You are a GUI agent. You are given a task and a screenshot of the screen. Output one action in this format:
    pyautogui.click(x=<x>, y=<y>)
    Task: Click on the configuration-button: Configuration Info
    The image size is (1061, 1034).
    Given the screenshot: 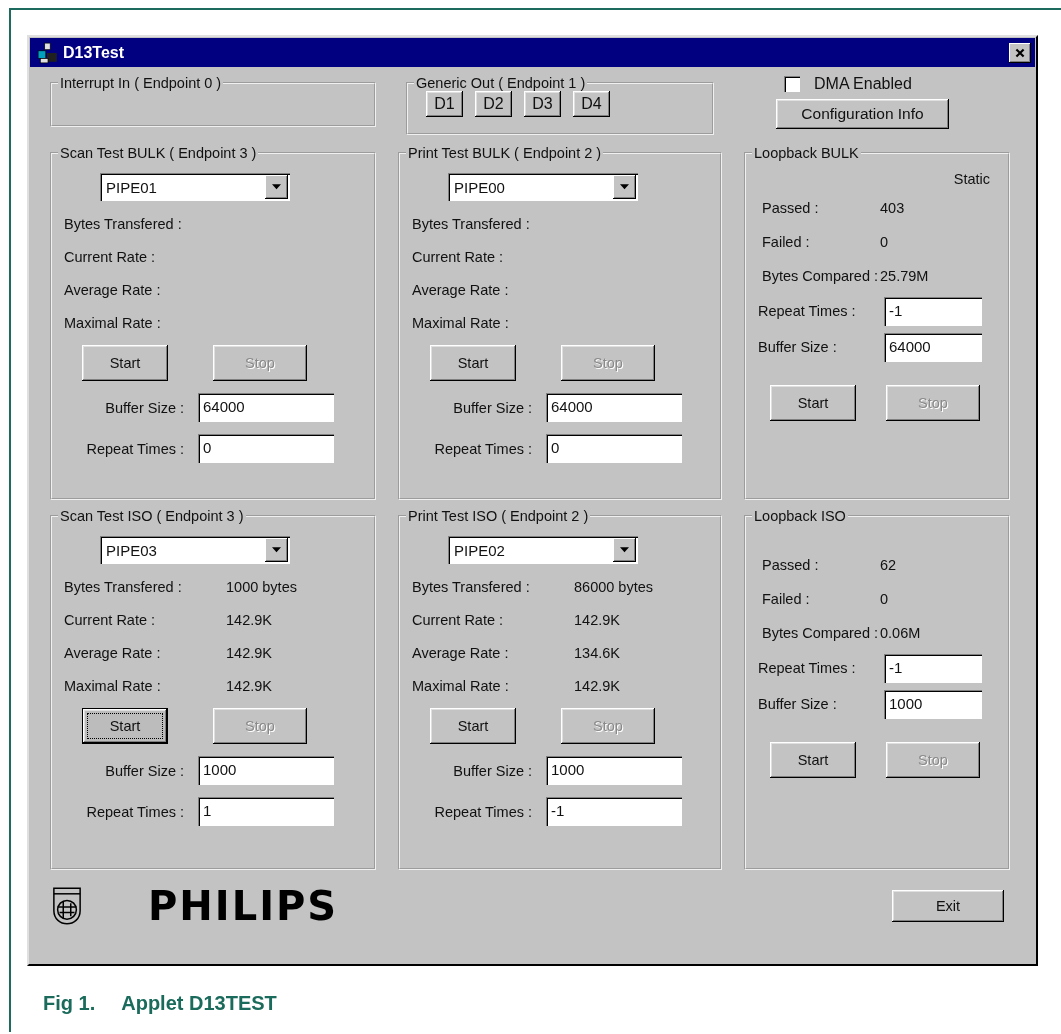 What is the action you would take?
    pyautogui.click(x=862, y=114)
    